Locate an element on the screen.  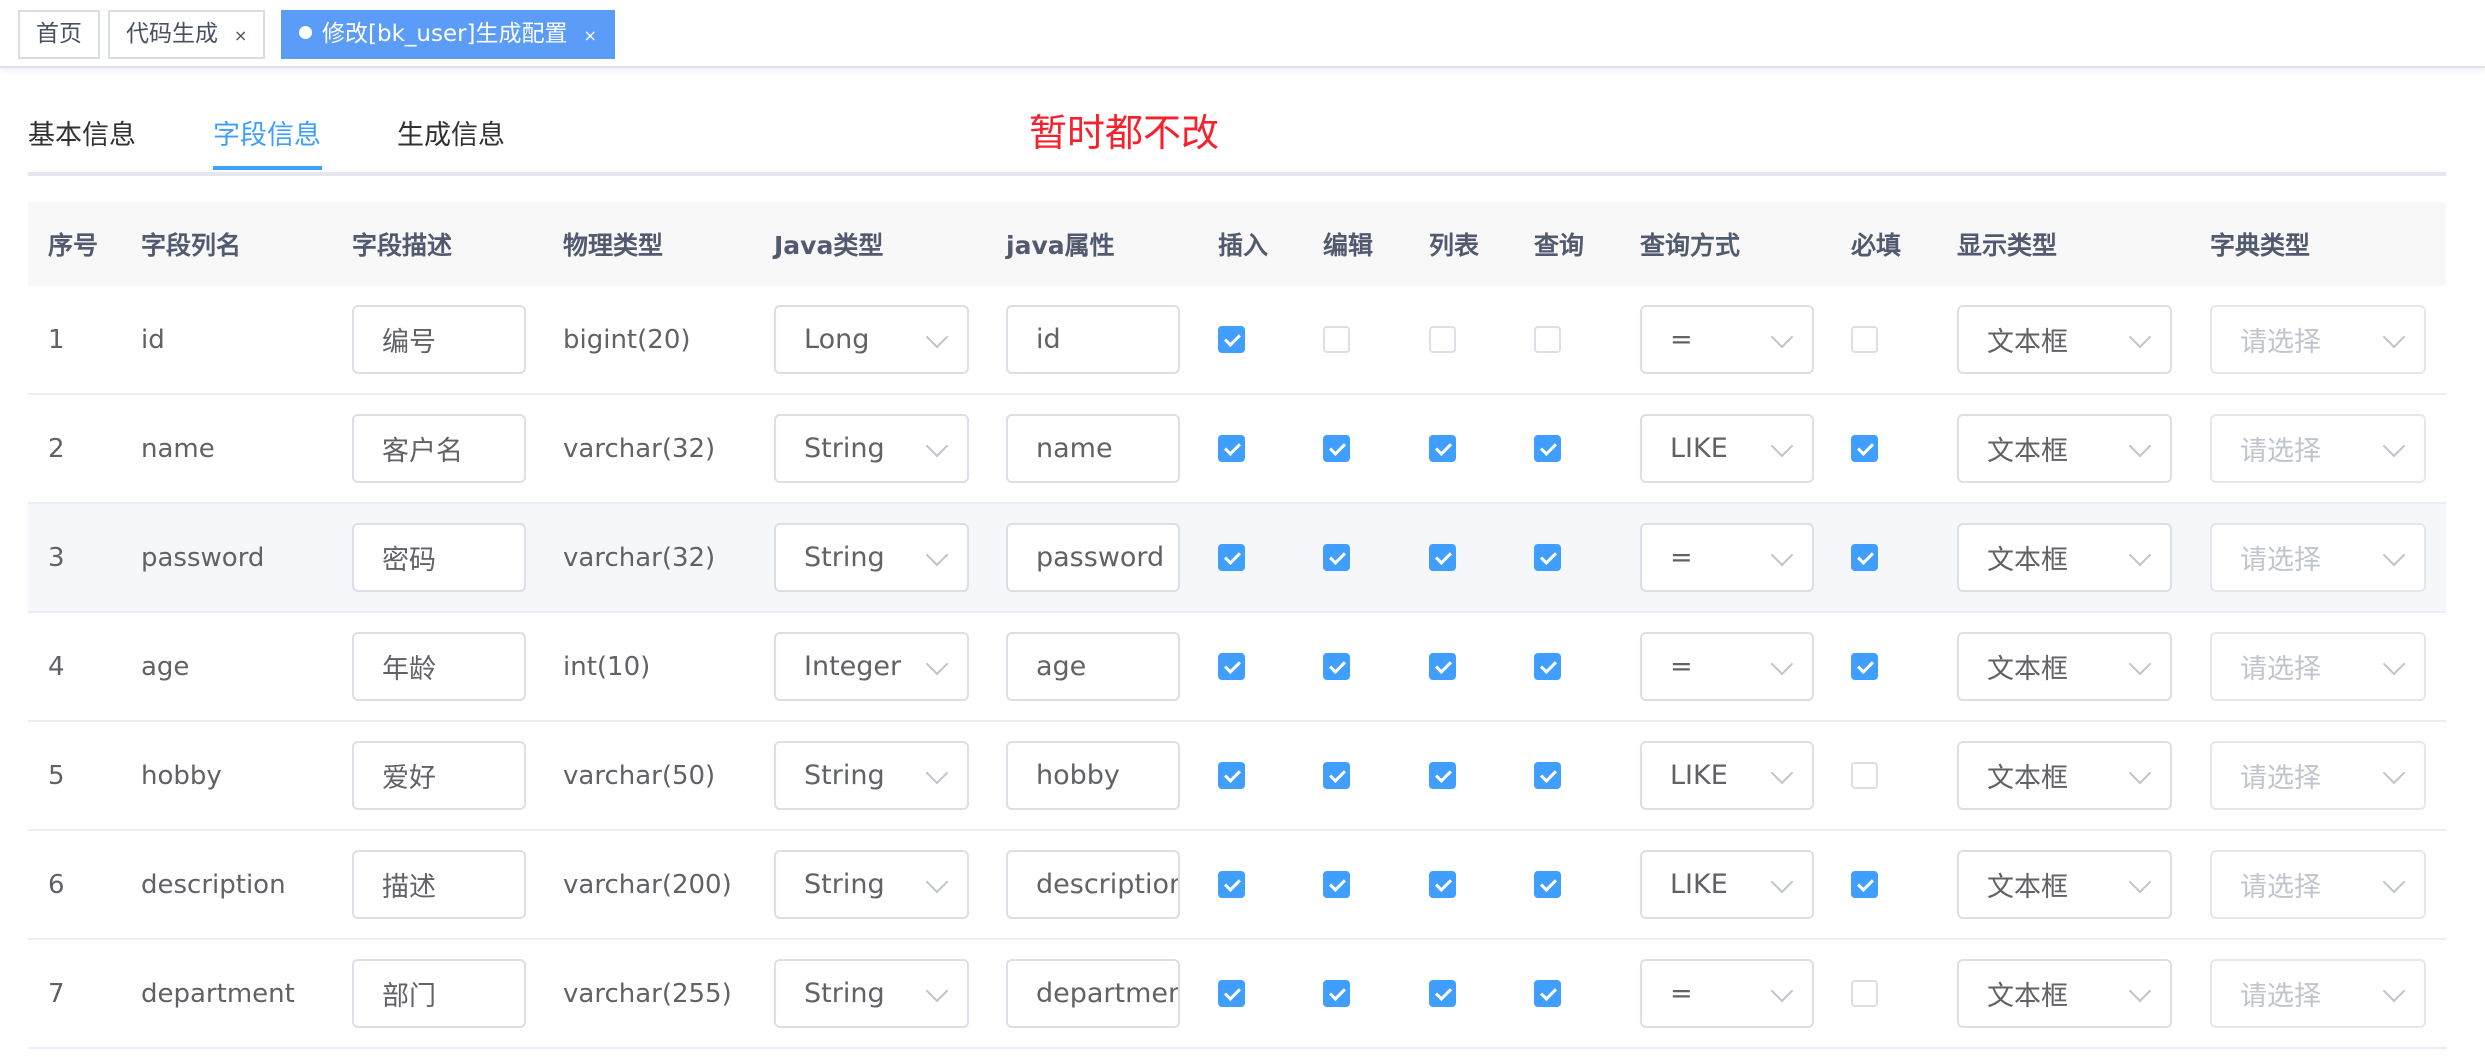
query-cell is located at coordinates (1547, 993).